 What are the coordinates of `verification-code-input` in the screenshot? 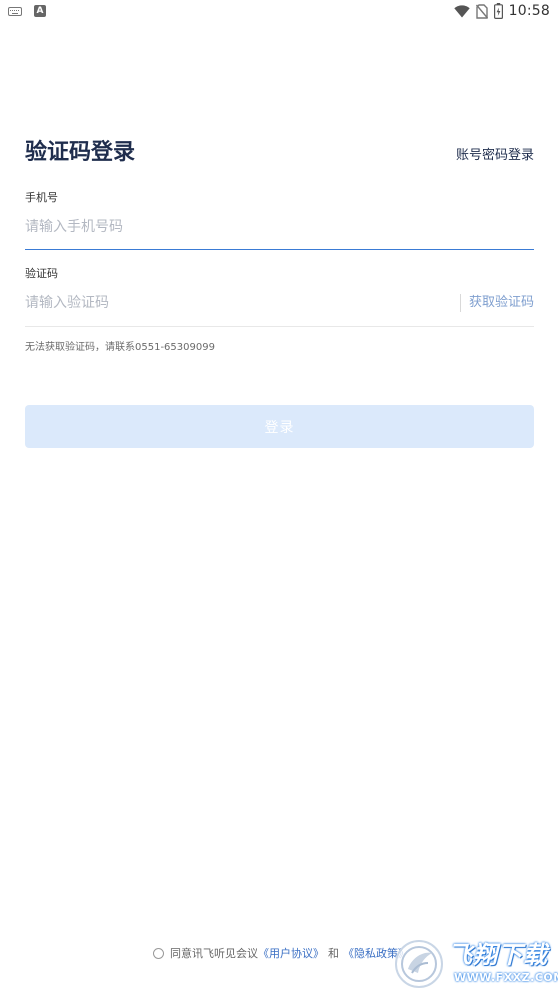 It's located at (235, 303).